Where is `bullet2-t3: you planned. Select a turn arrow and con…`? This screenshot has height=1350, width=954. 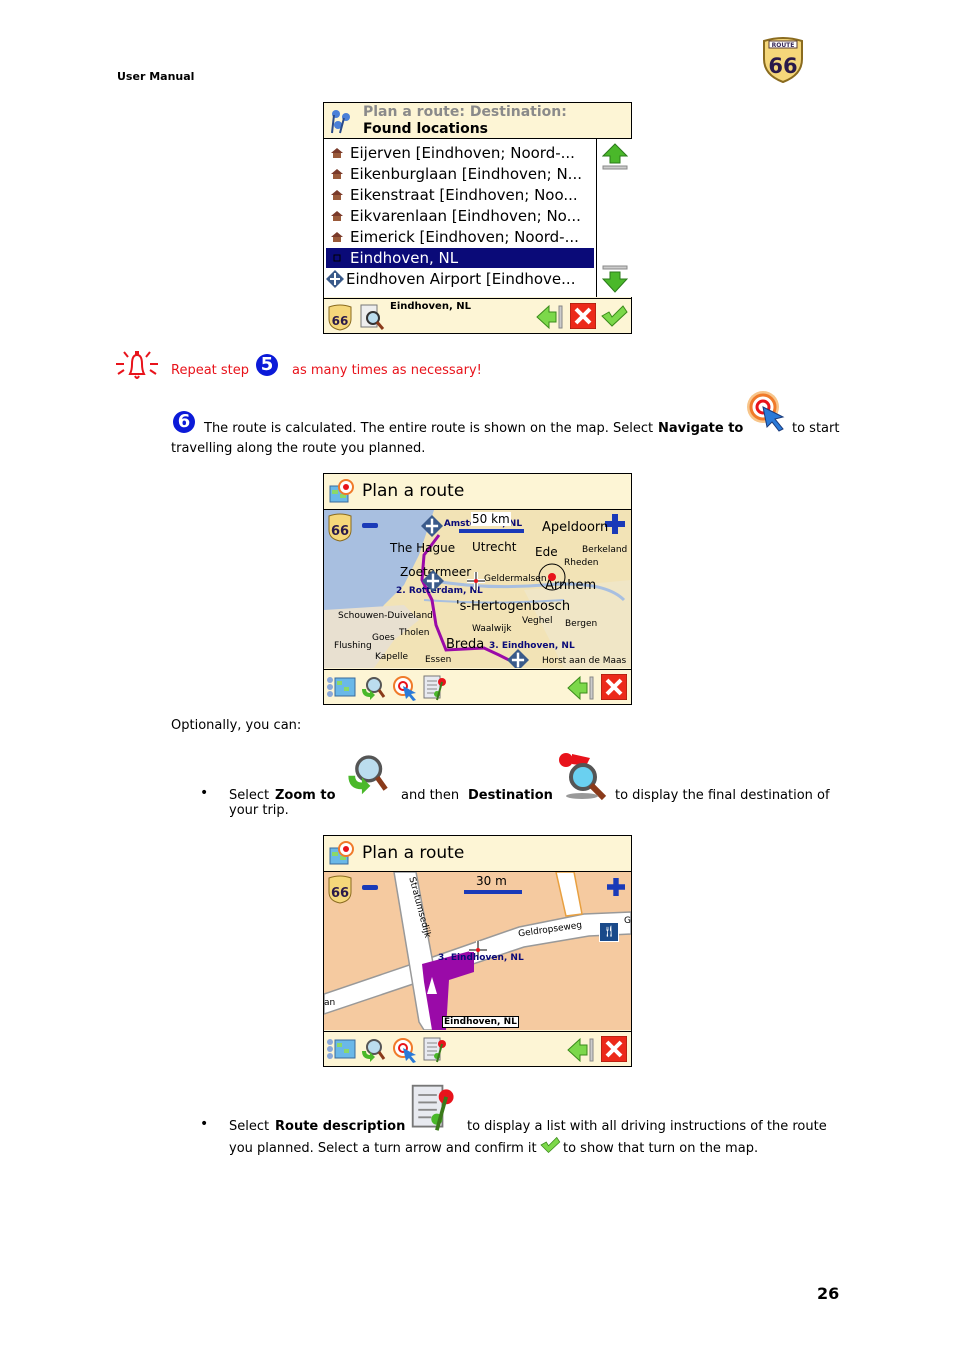
bullet2-t3: you planned. Select a turn arrow and con… is located at coordinates (383, 1148).